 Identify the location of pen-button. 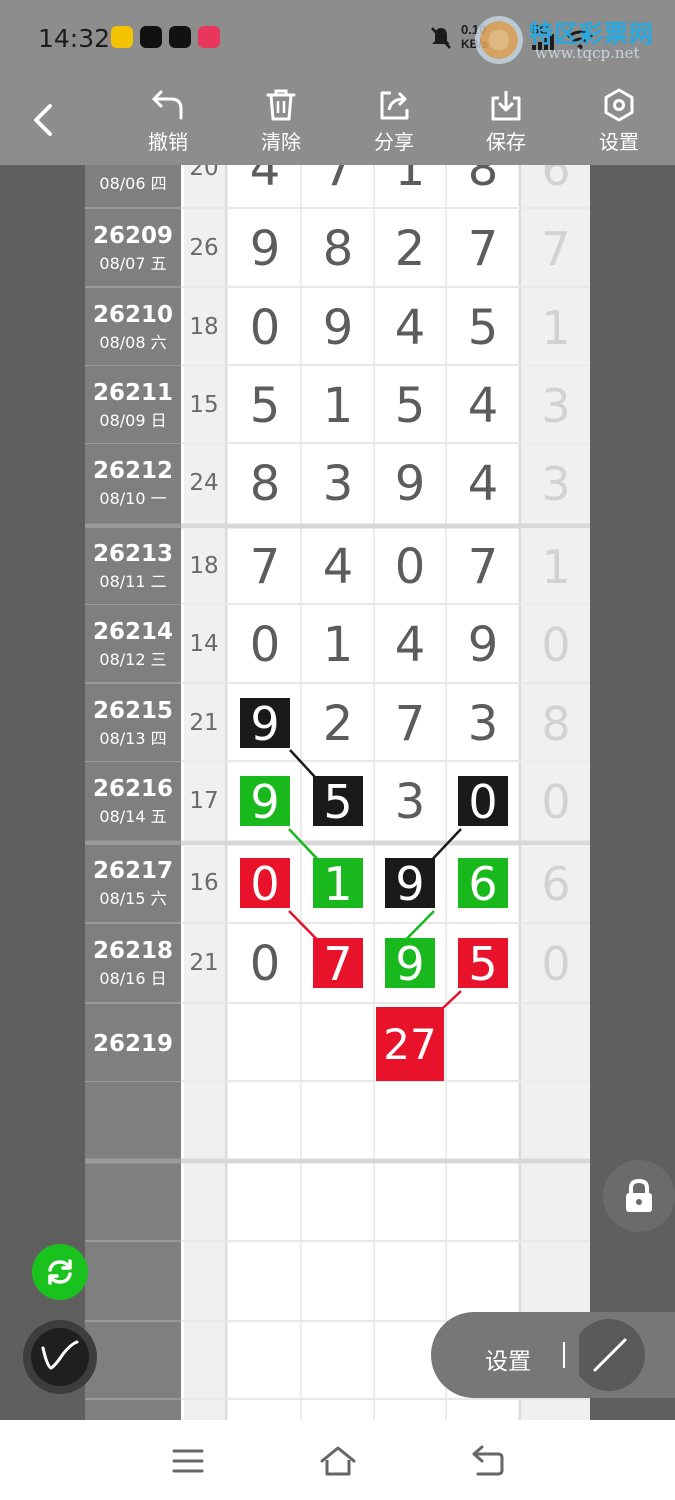
(60, 1357).